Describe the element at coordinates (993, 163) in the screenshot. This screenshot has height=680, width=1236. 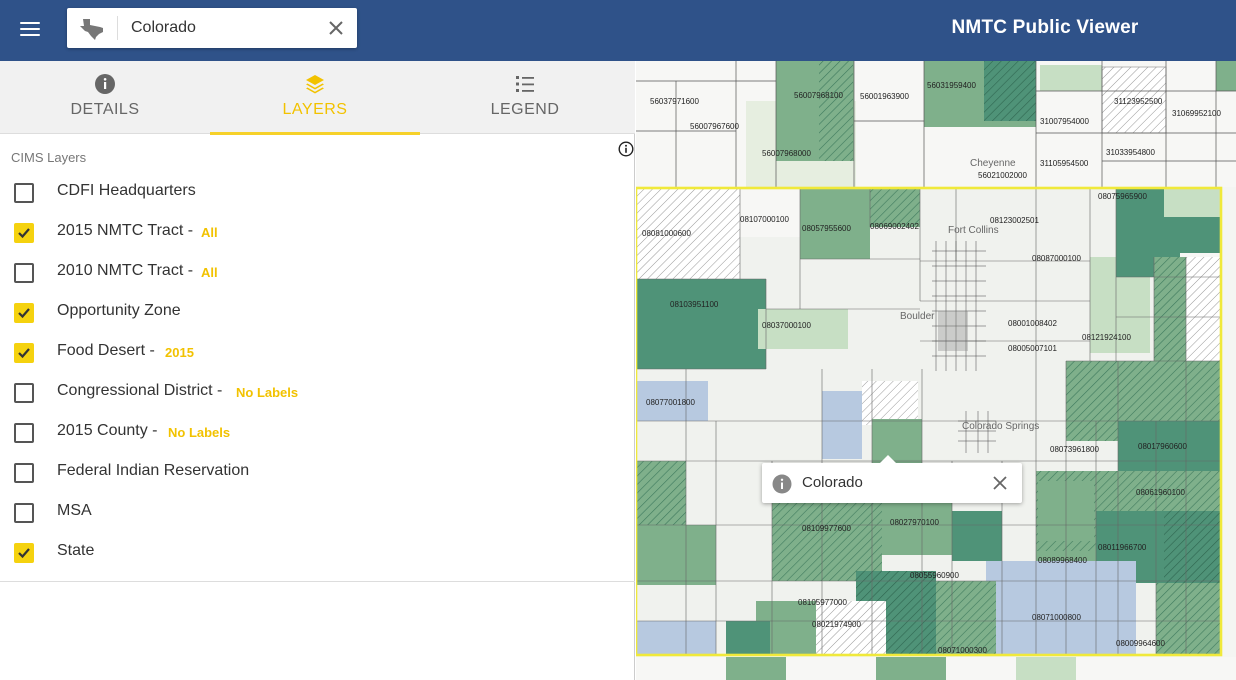
I see `place-label: Cheyenne` at that location.